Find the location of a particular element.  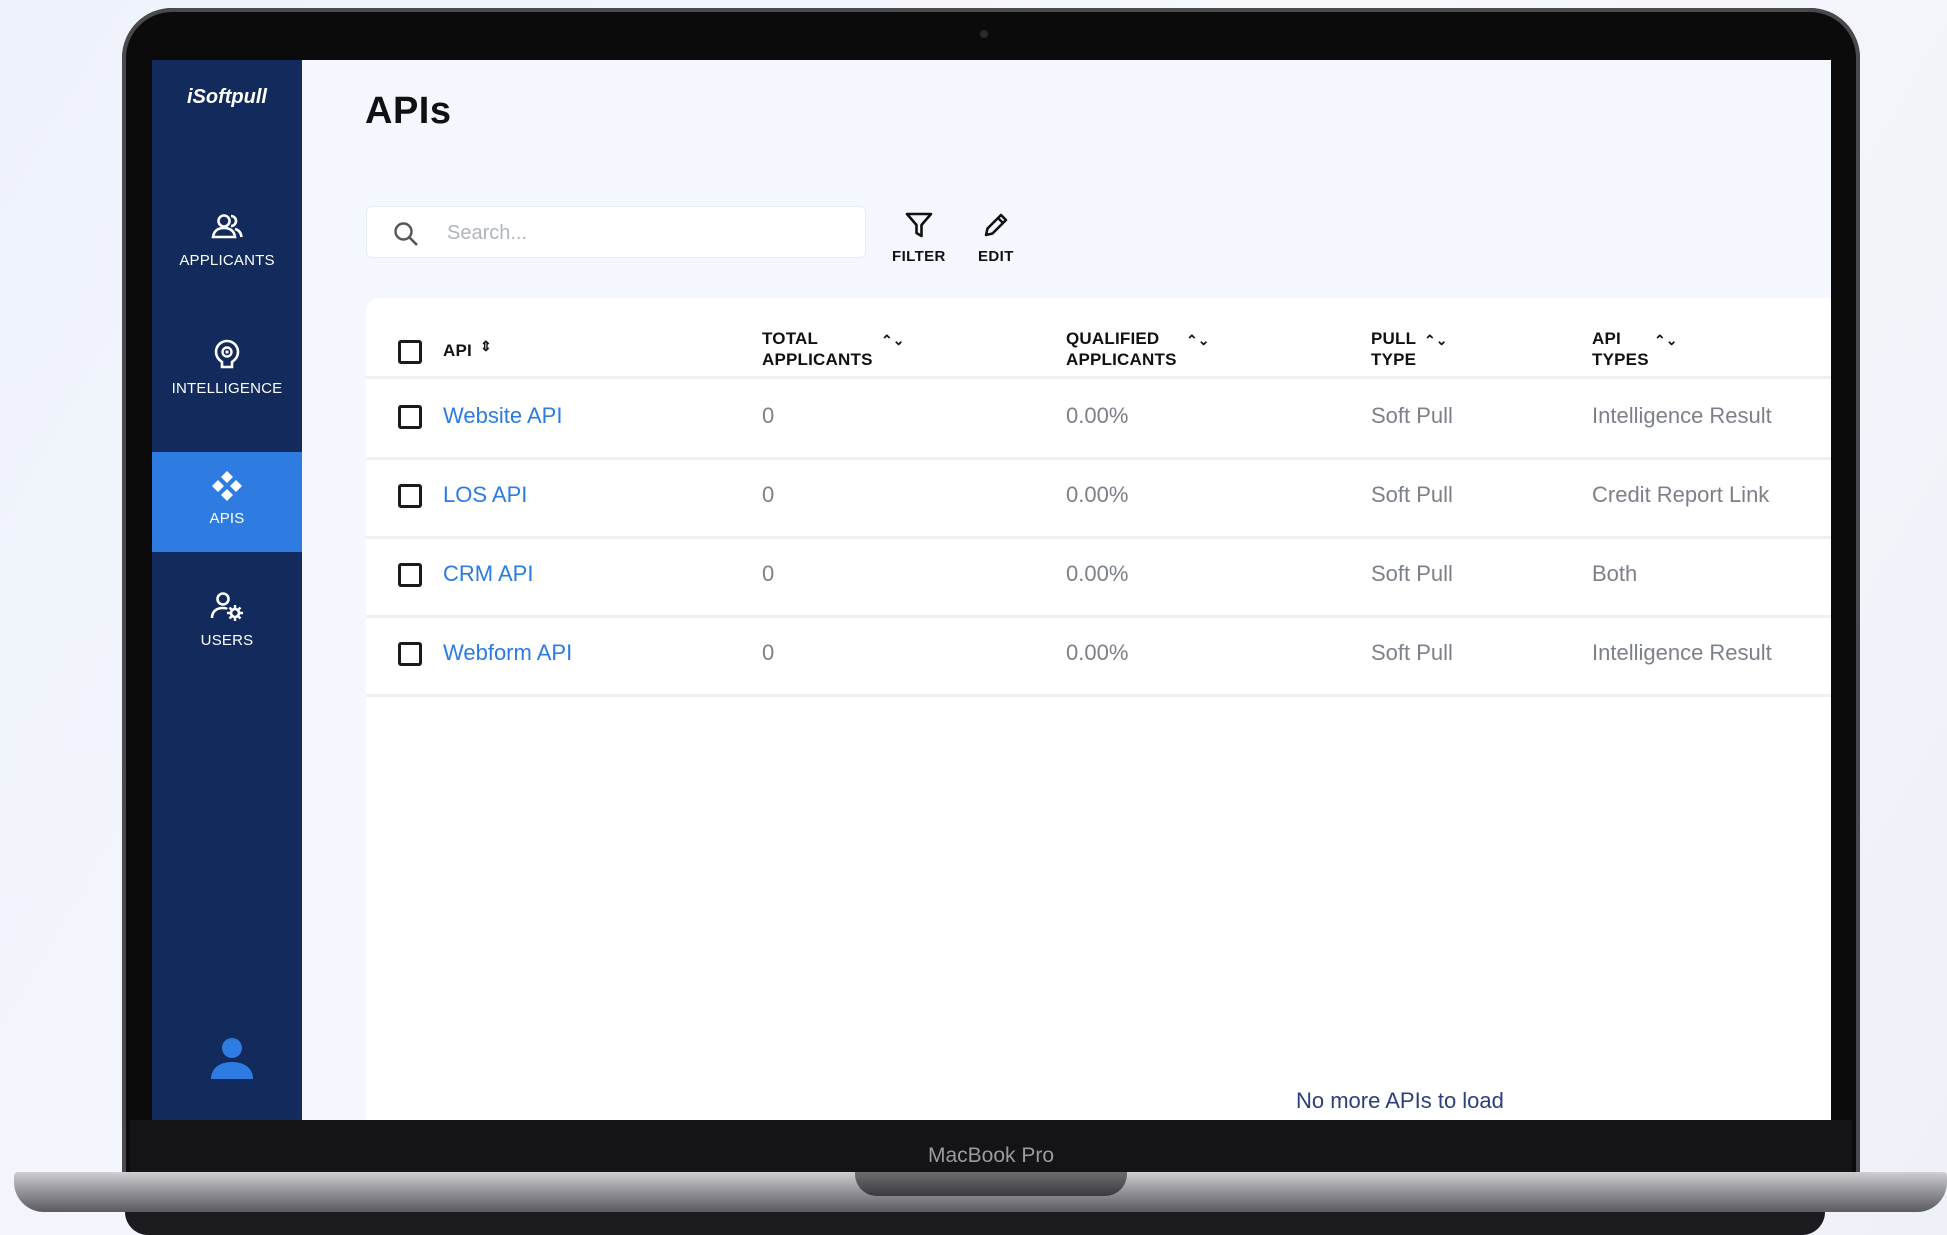

laptop-chin: MacBook Pro is located at coordinates (991, 1146).